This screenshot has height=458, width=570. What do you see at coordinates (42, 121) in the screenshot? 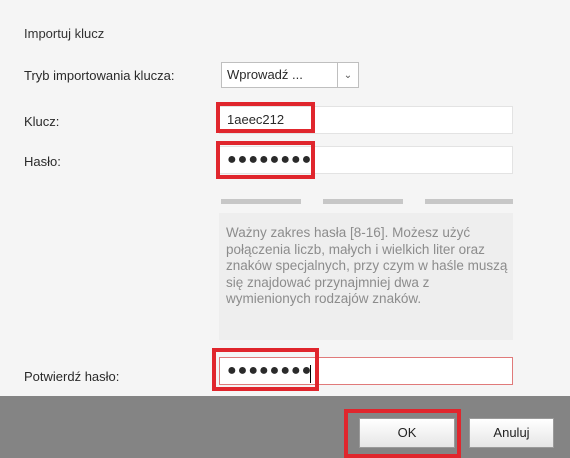
I see `key-label: Klucz:` at bounding box center [42, 121].